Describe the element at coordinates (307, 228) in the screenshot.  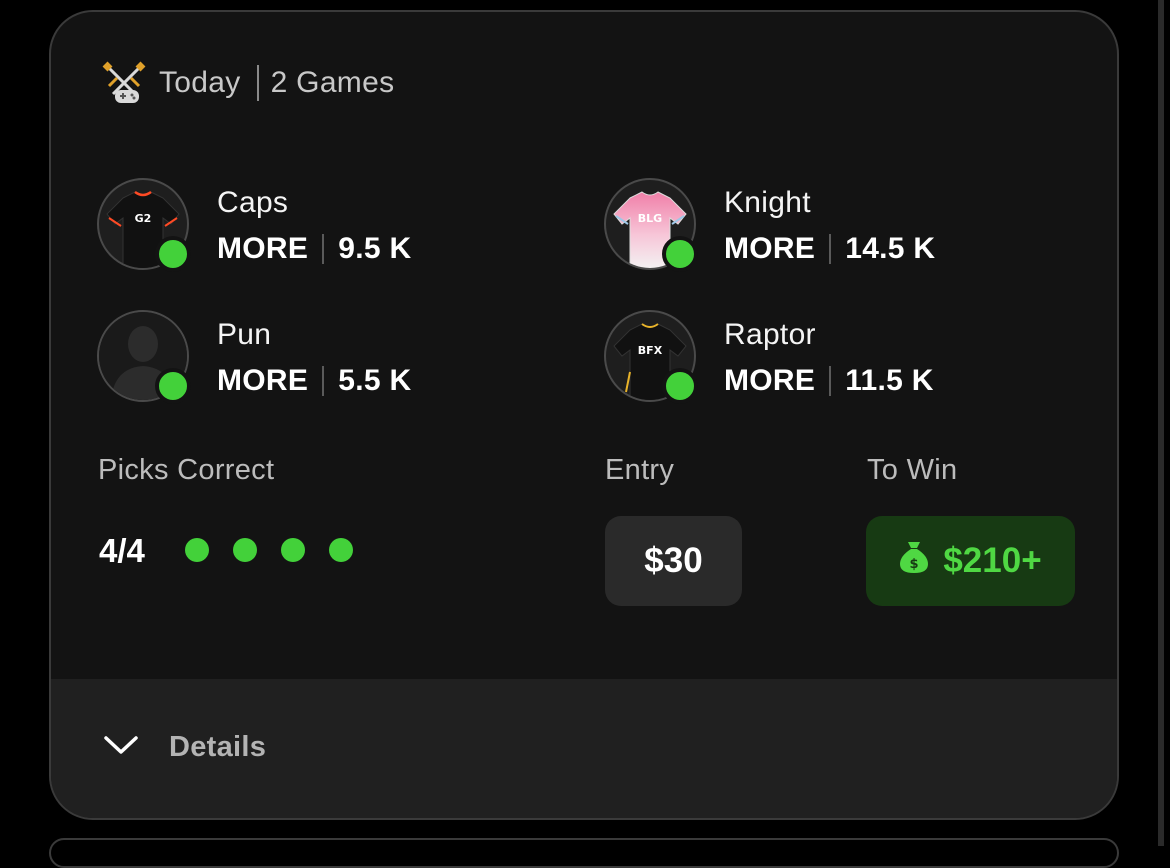
I see `player-card-caps: G2 Caps MORE 9.5 K` at that location.